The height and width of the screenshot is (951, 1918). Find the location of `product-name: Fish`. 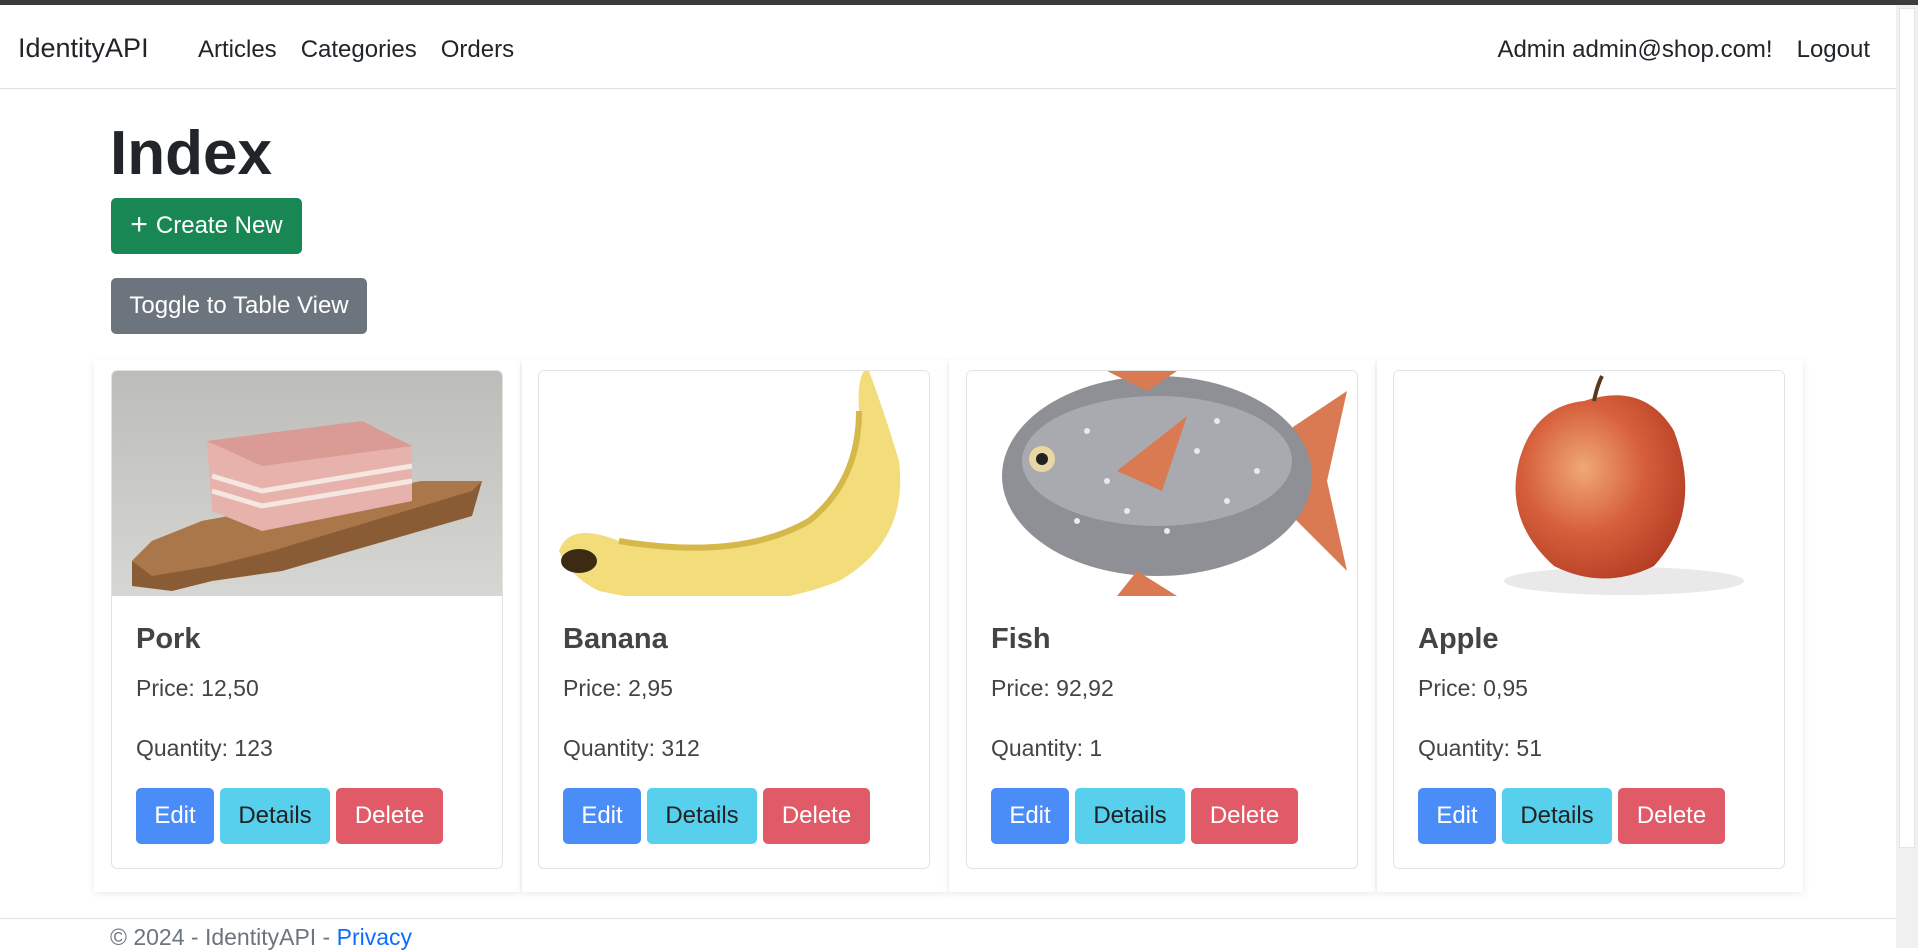

product-name: Fish is located at coordinates (1021, 639).